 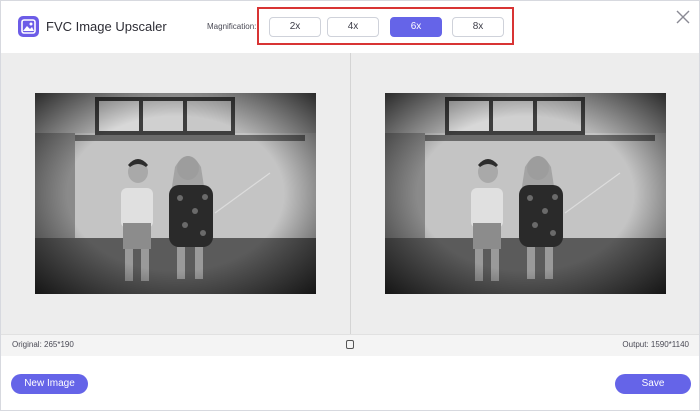 I want to click on save-button: Save, so click(x=653, y=384).